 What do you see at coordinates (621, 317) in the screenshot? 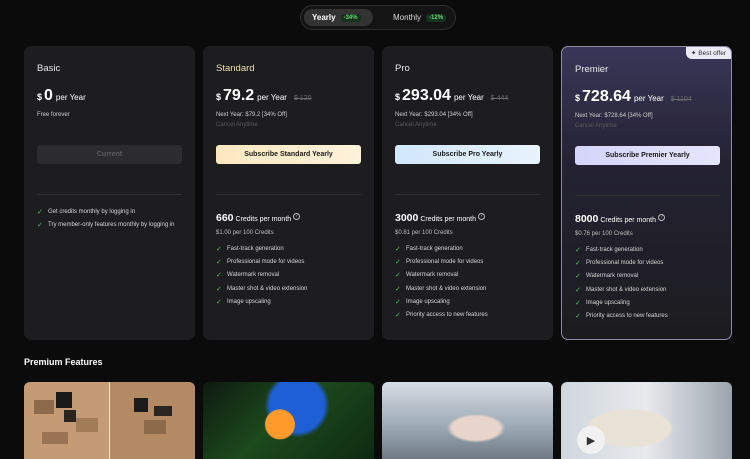
I see `feature-item: ✓ Priority access to new features` at bounding box center [621, 317].